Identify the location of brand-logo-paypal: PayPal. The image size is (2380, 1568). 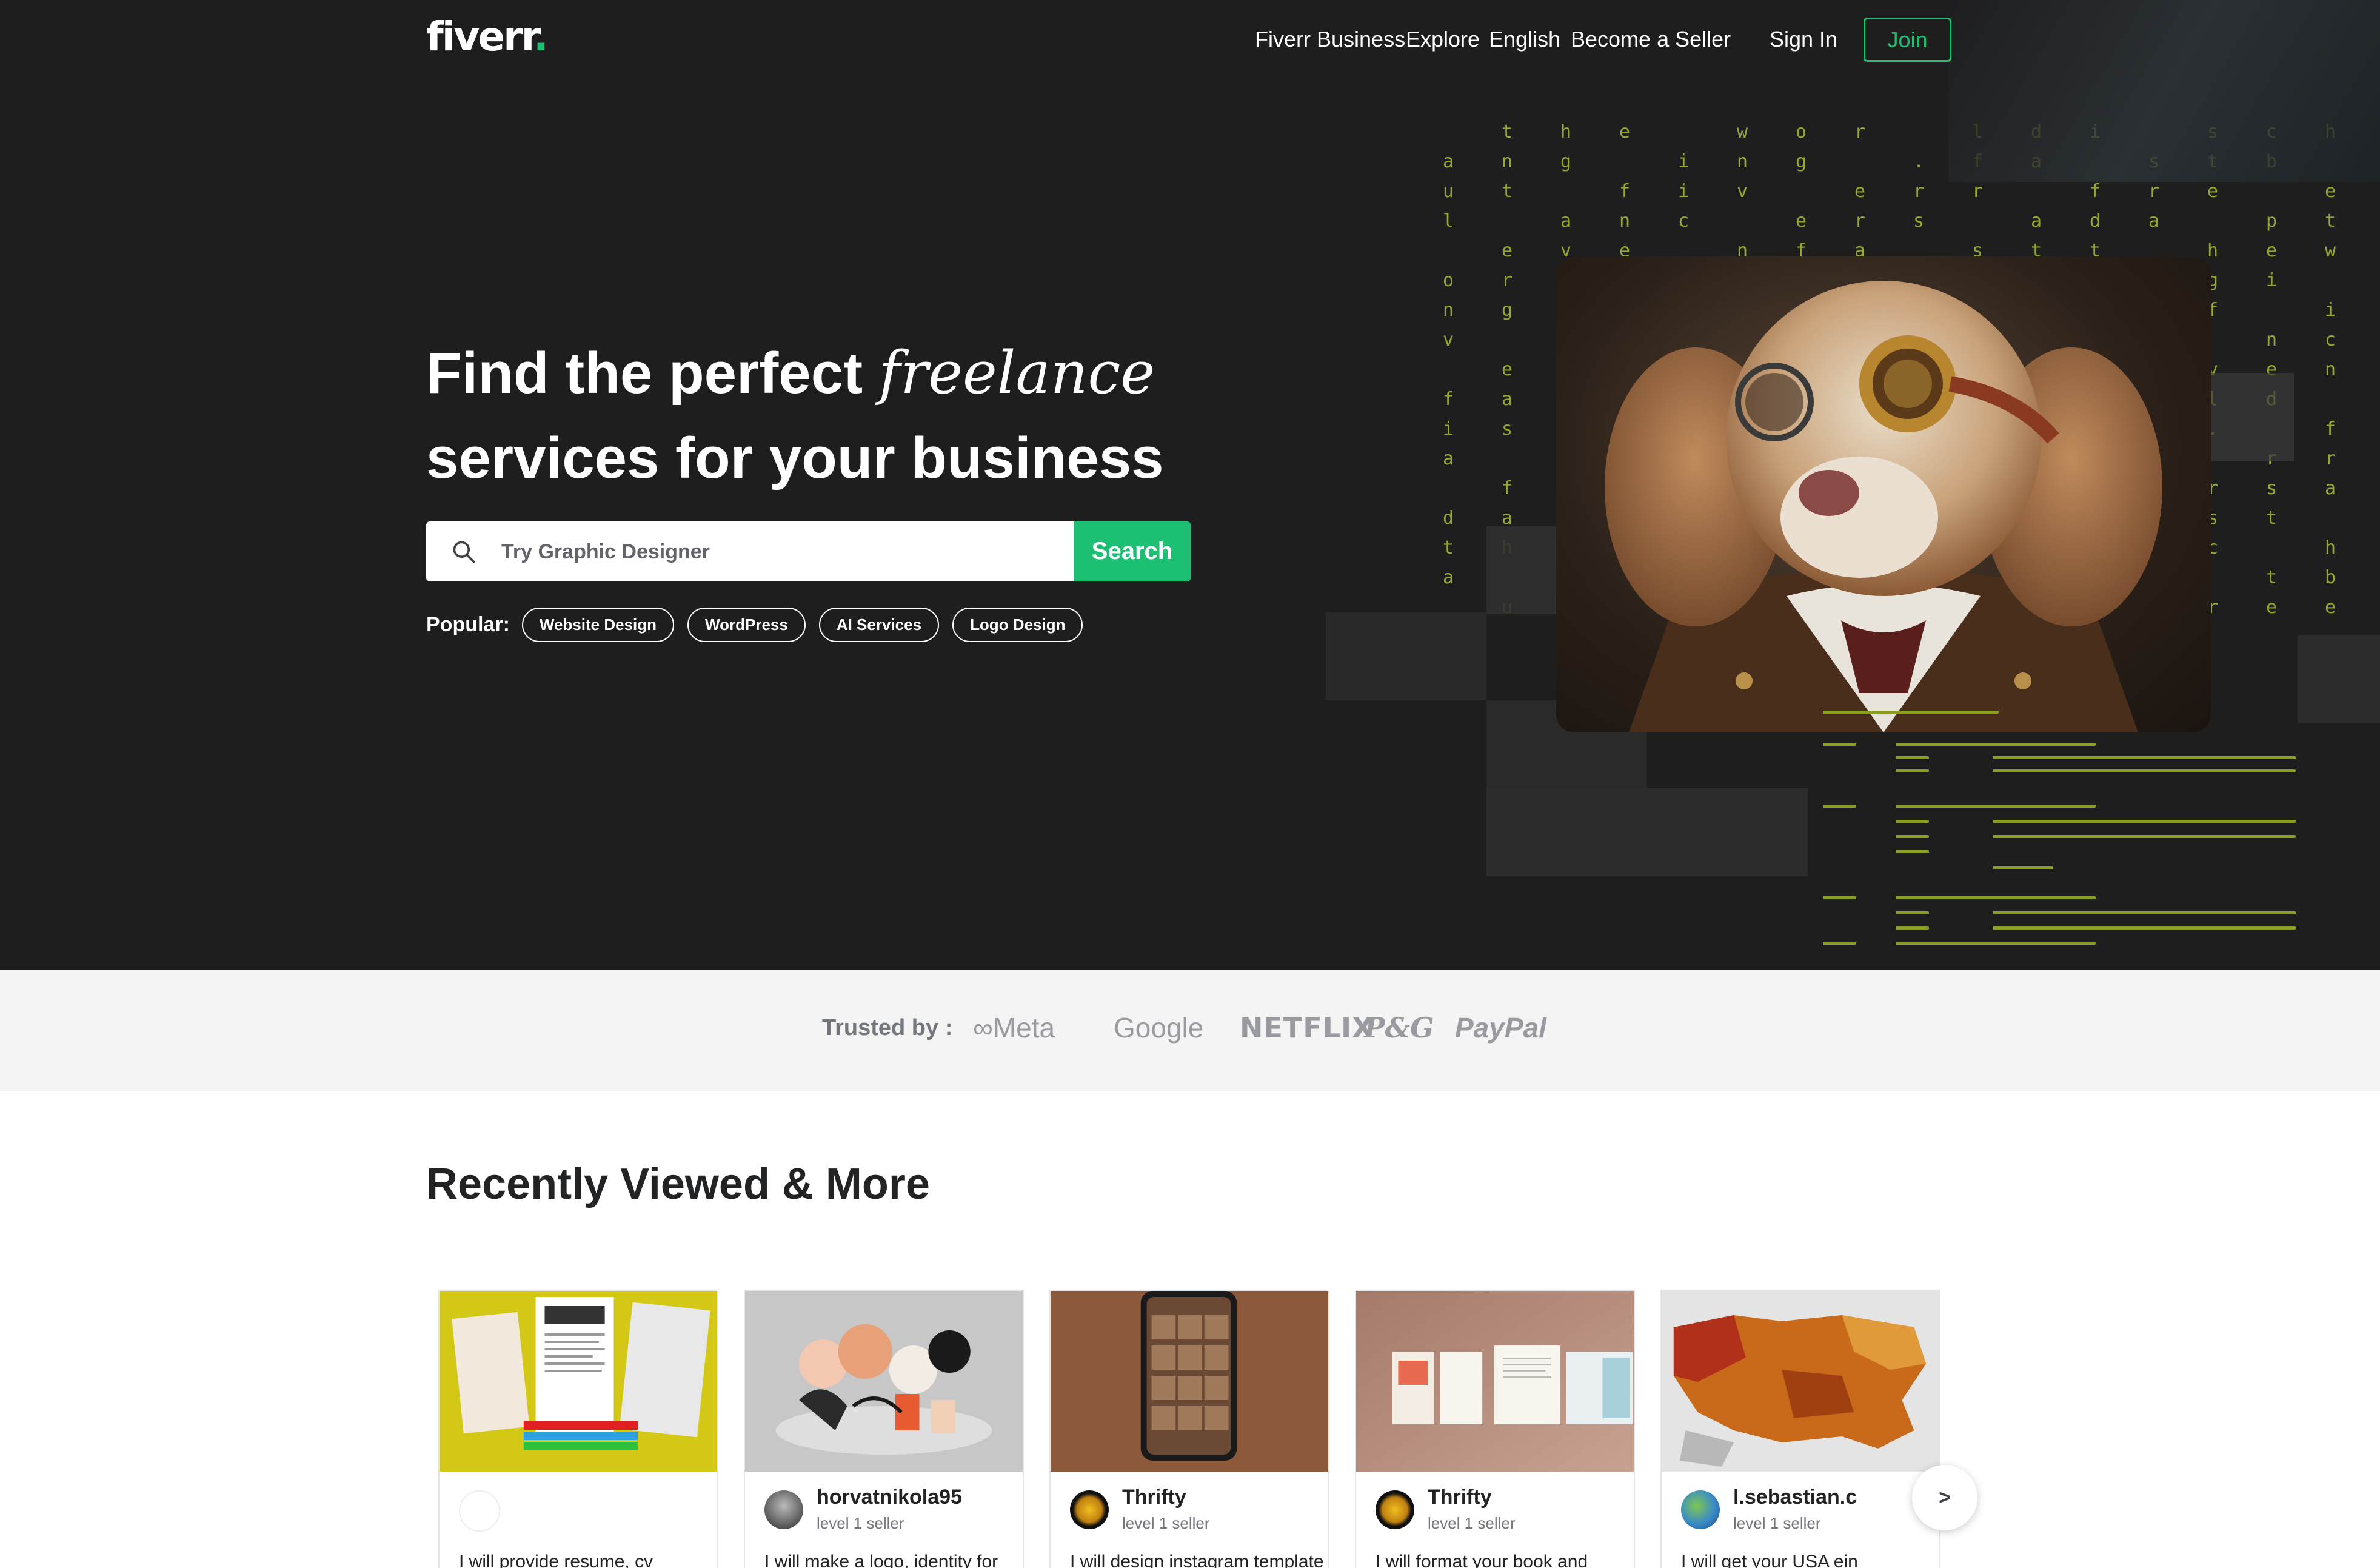
(1500, 1028).